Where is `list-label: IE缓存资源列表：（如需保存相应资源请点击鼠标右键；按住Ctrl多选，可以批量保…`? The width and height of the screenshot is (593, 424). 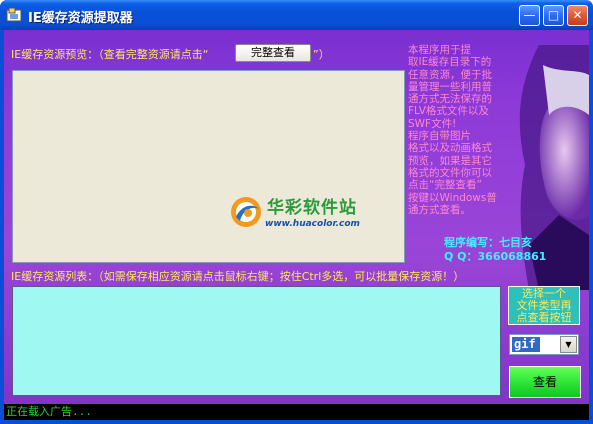
list-label: IE缓存资源列表：（如需保存相应资源请点击鼠标右键；按住Ctrl多选，可以批量保… is located at coordinates (238, 276).